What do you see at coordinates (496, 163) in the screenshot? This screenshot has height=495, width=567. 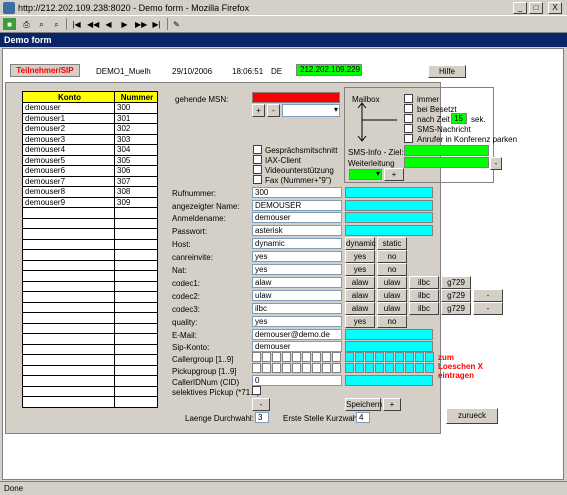 I see `weiterleitung-minus-button: -` at bounding box center [496, 163].